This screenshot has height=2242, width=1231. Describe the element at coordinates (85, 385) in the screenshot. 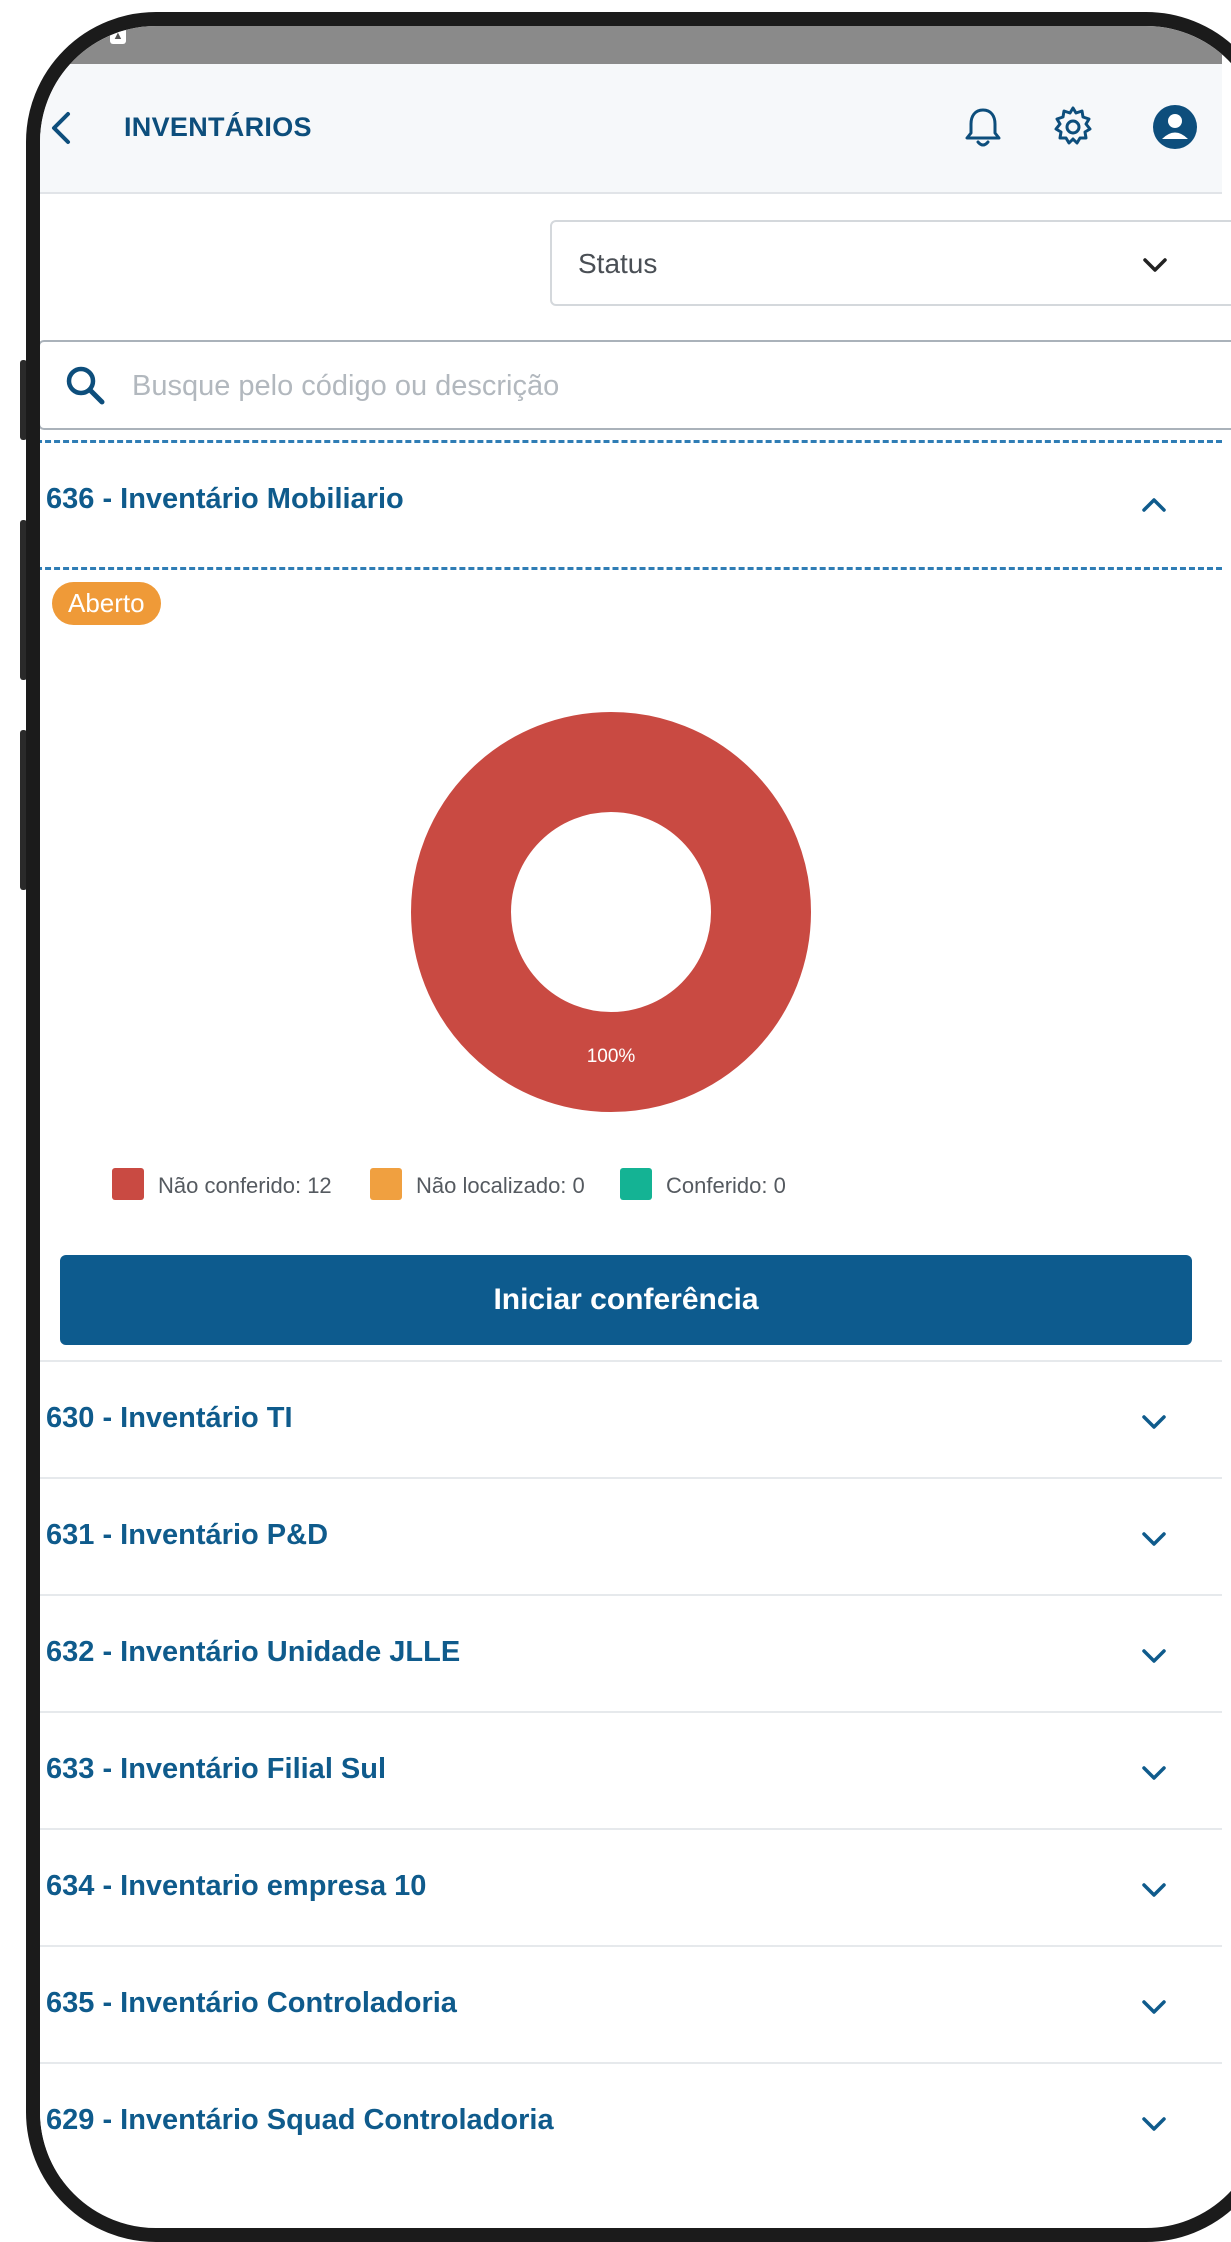

I see `search-icon` at that location.